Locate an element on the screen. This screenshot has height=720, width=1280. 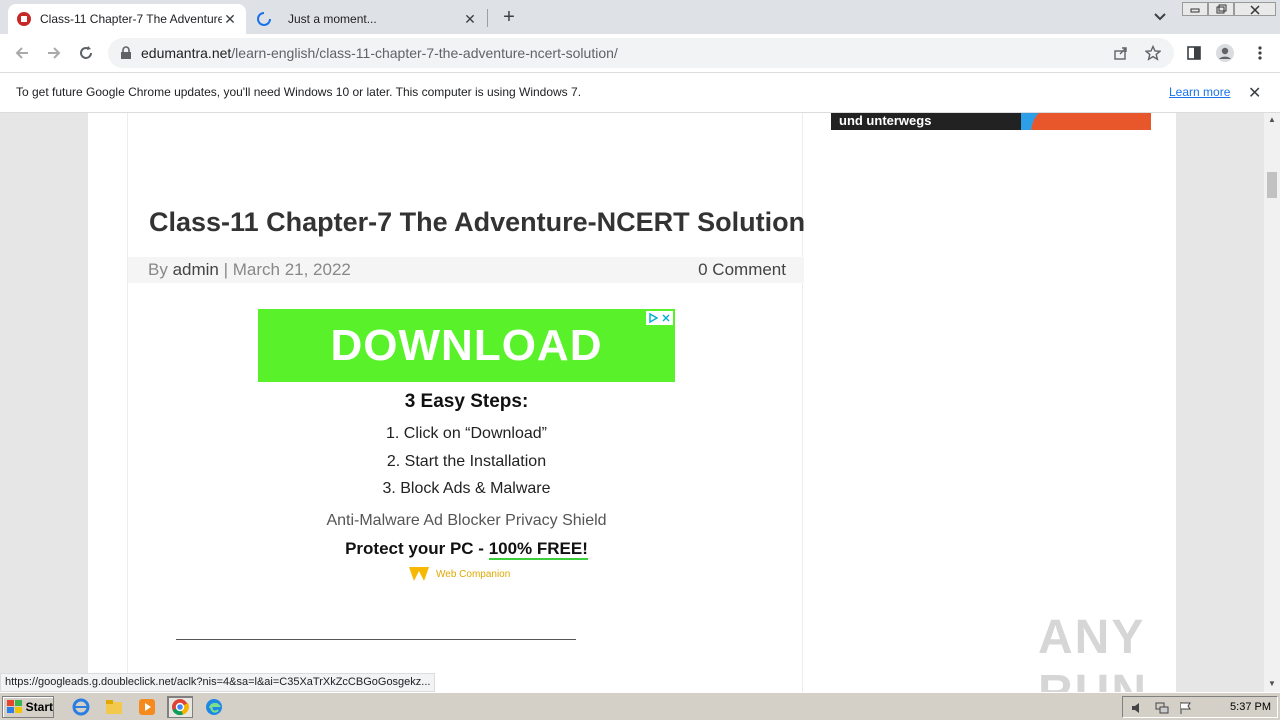
media-player-icon is located at coordinates (147, 707).